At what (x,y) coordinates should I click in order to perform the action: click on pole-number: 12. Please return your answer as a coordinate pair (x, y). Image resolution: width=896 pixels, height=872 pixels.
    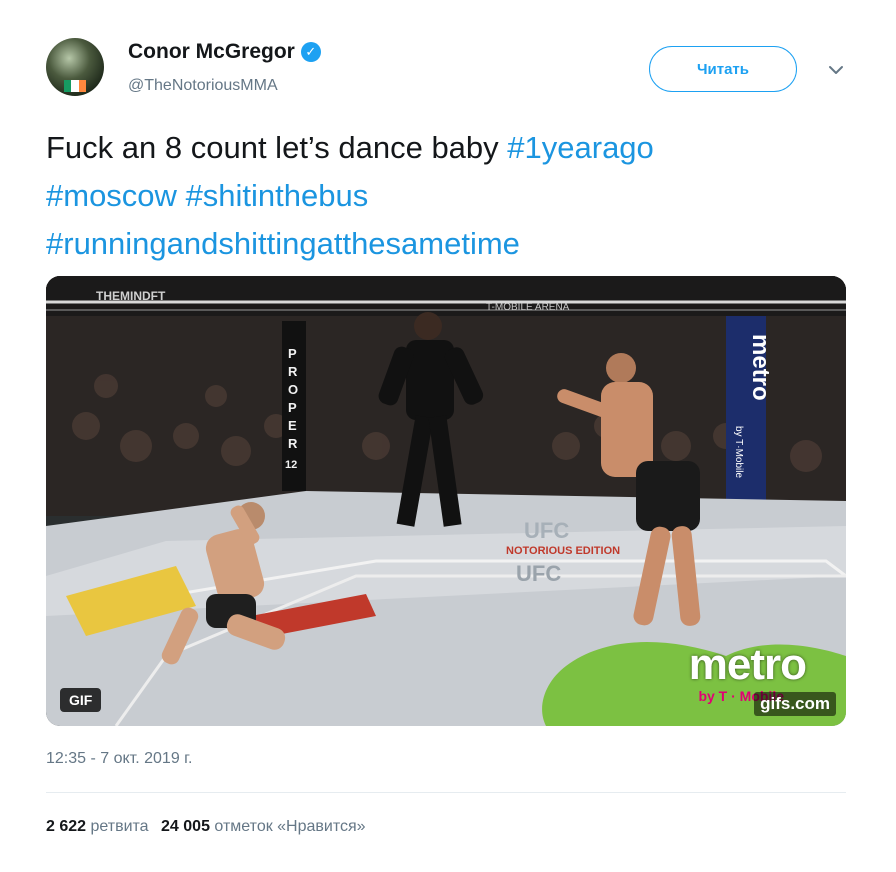
    Looking at the image, I should click on (291, 465).